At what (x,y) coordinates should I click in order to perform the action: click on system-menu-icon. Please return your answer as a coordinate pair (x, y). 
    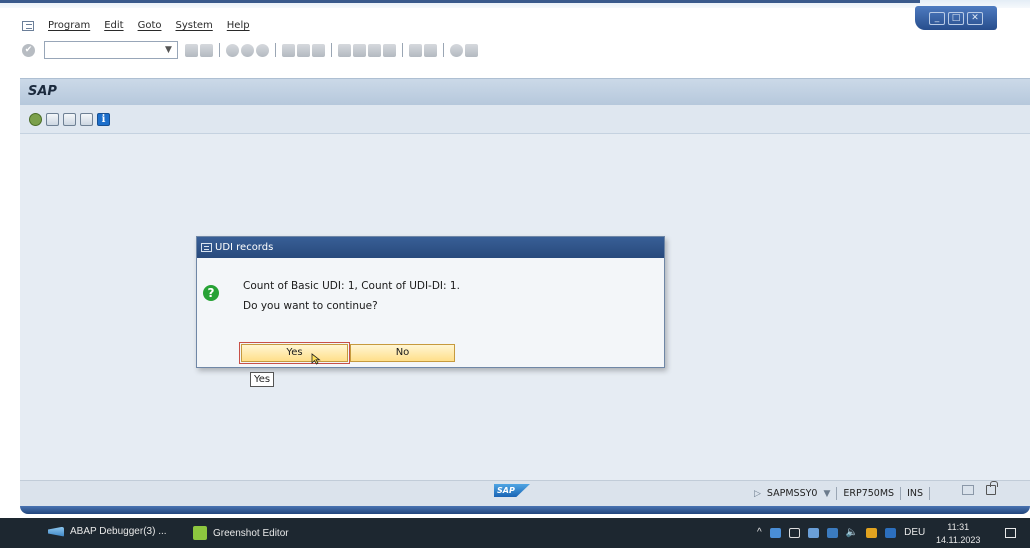
    Looking at the image, I should click on (28, 25).